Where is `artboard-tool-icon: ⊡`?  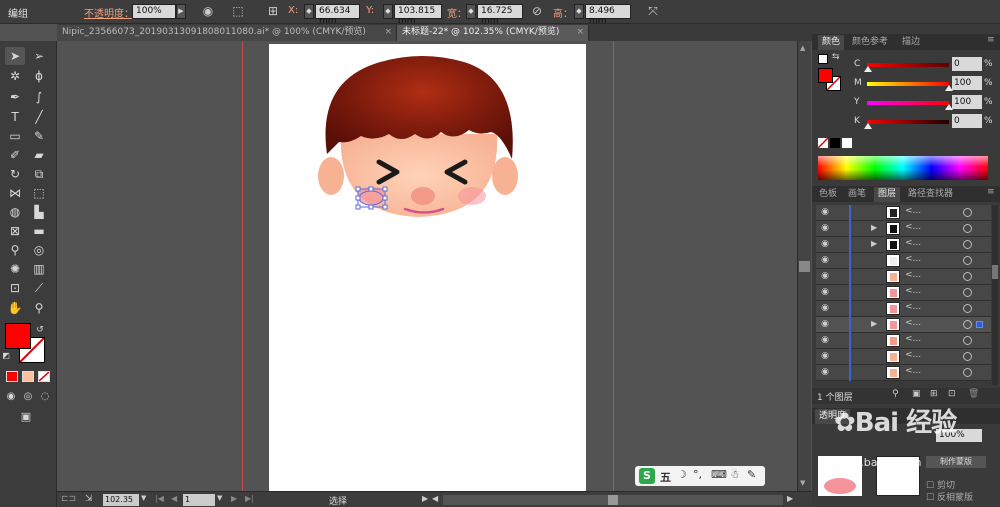
artboard-tool-icon: ⊡ is located at coordinates (15, 288).